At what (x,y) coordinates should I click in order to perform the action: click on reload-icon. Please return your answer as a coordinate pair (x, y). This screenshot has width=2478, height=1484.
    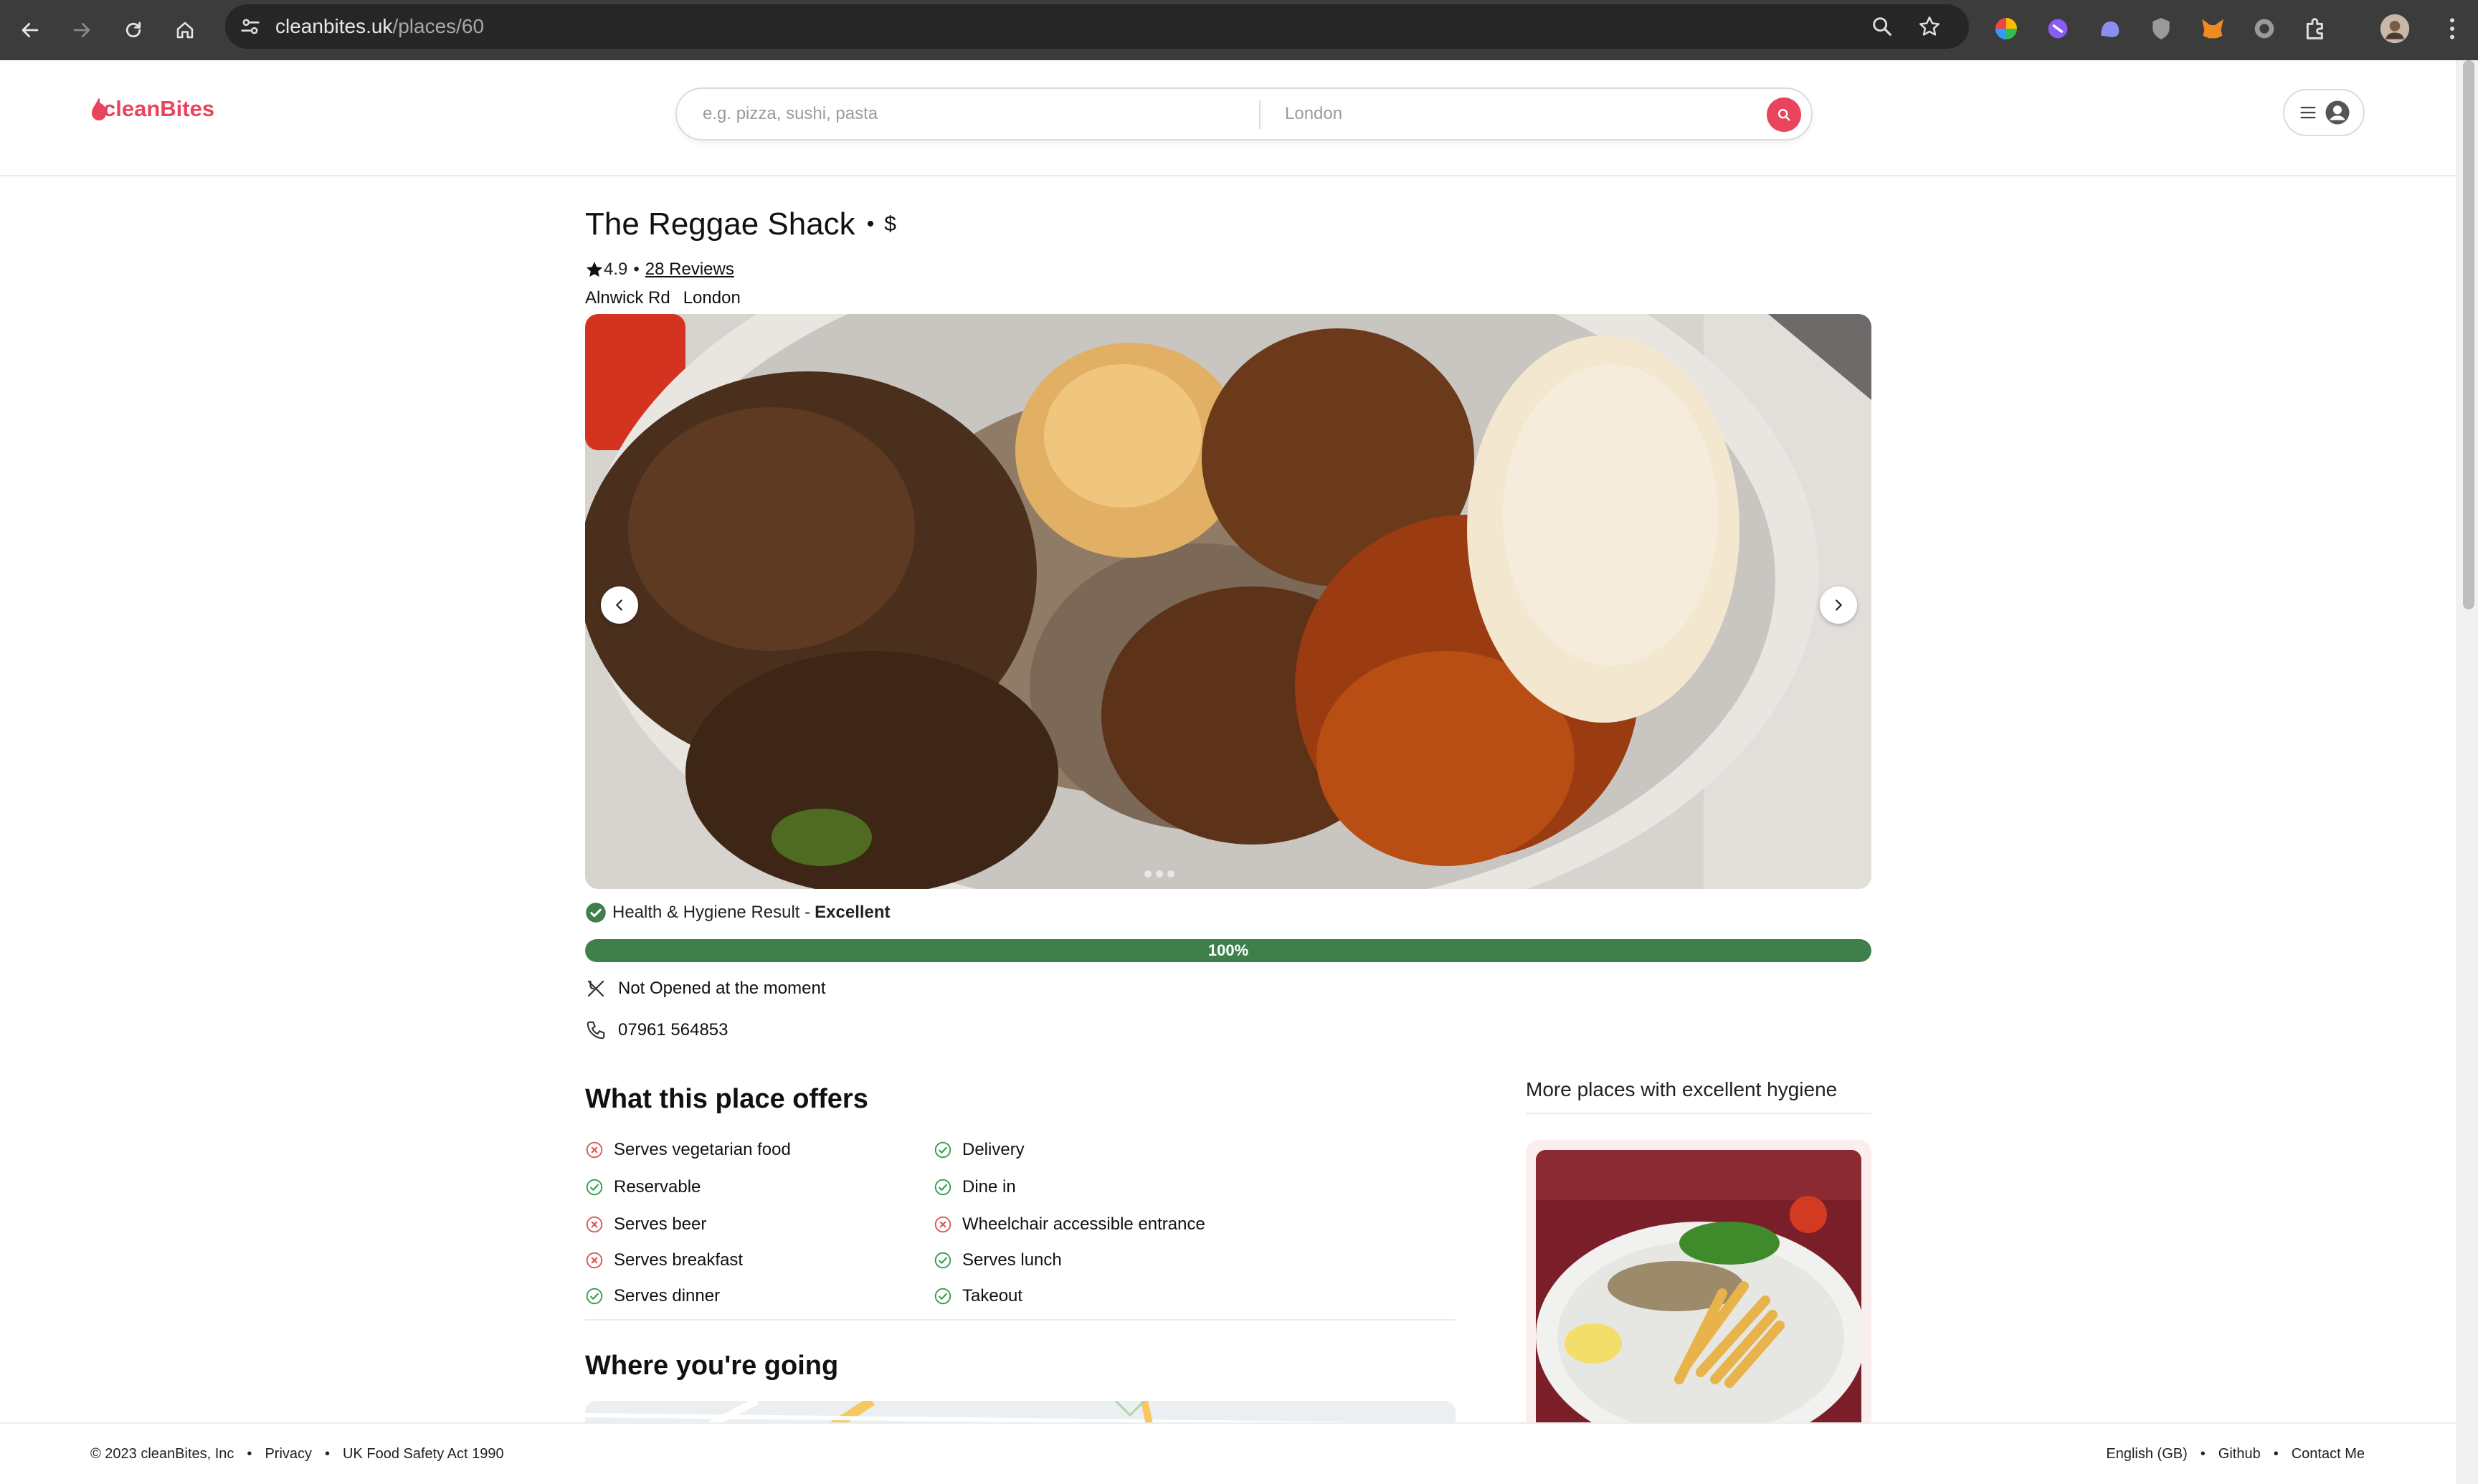
    Looking at the image, I should click on (133, 30).